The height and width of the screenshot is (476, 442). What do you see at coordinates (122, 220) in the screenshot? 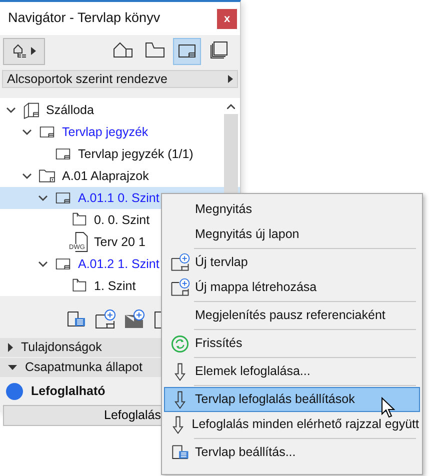
I see `tree-item-label: 0. 0. Szint` at bounding box center [122, 220].